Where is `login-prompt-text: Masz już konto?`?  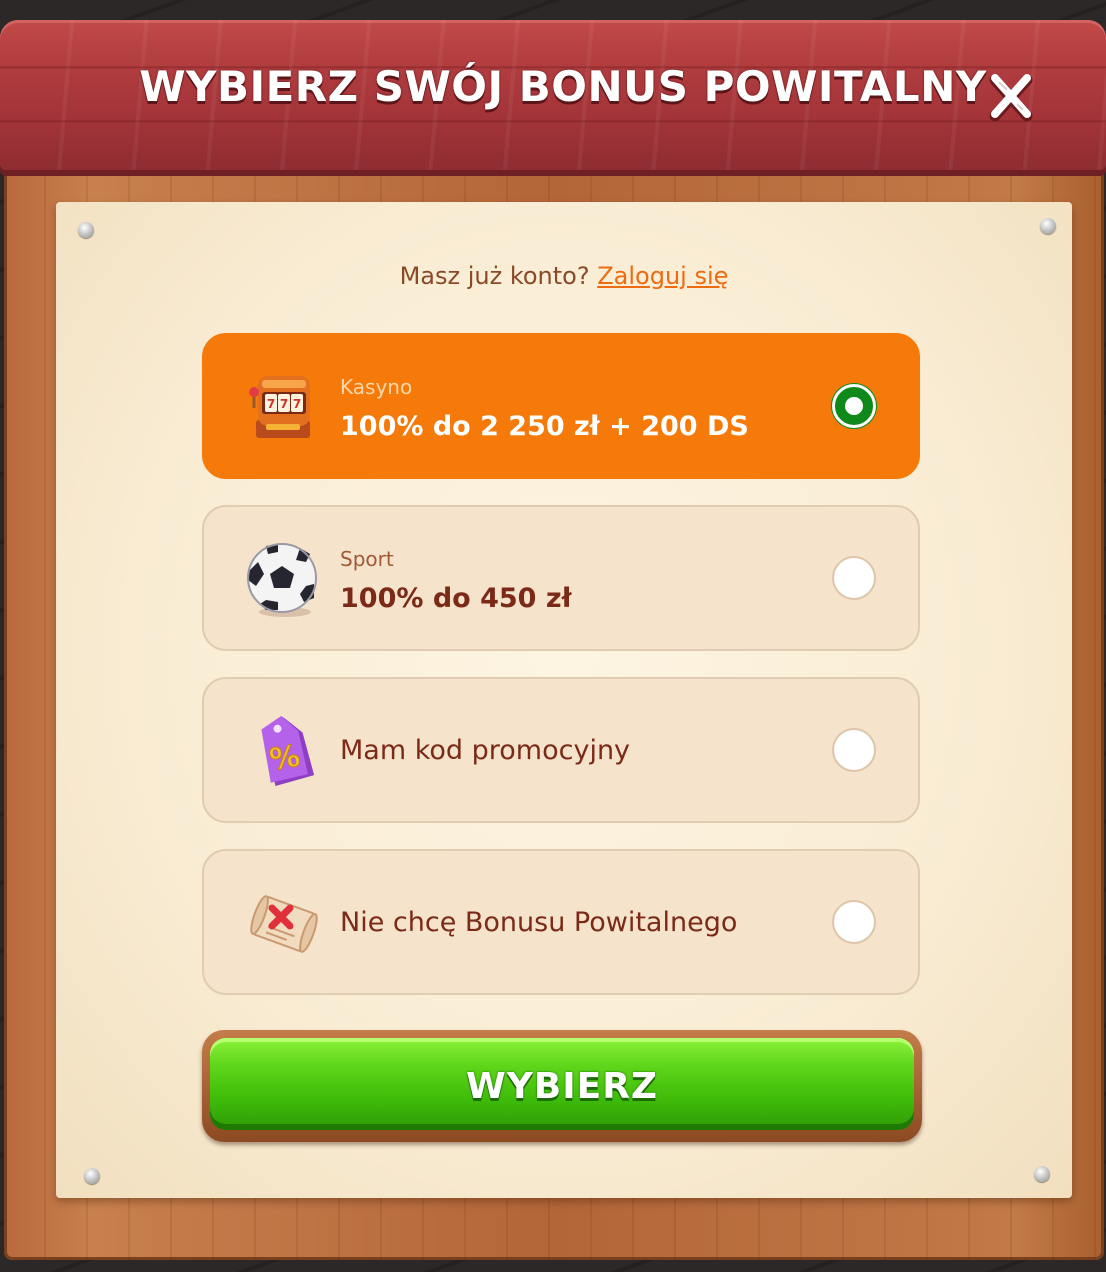 login-prompt-text: Masz już konto? is located at coordinates (494, 276).